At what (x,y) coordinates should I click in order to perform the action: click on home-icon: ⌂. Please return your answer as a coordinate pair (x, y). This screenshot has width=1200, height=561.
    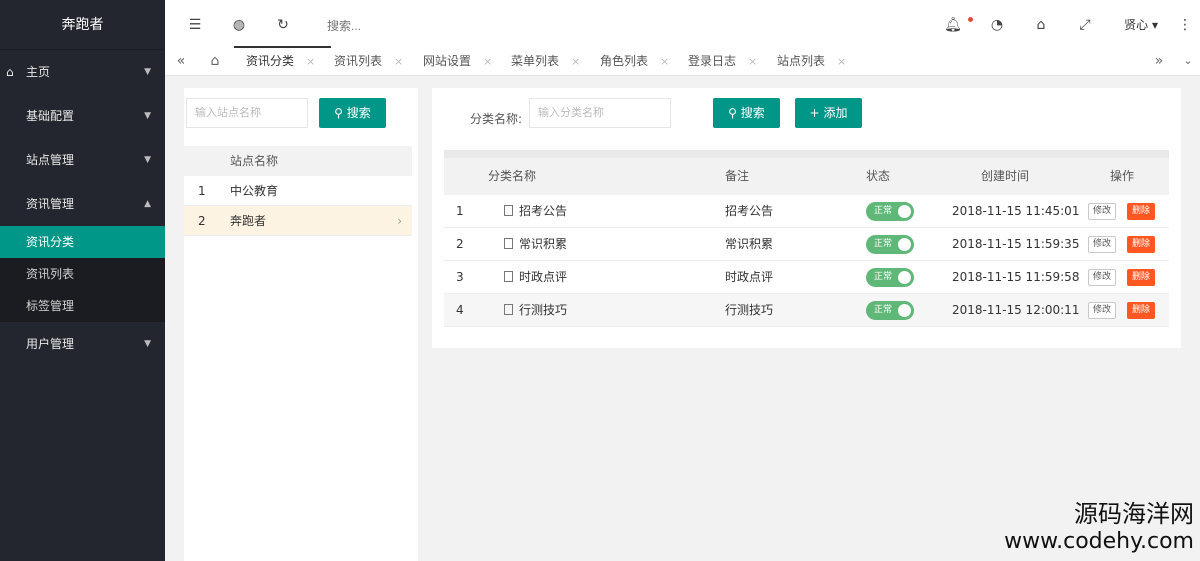
    Looking at the image, I should click on (10, 72).